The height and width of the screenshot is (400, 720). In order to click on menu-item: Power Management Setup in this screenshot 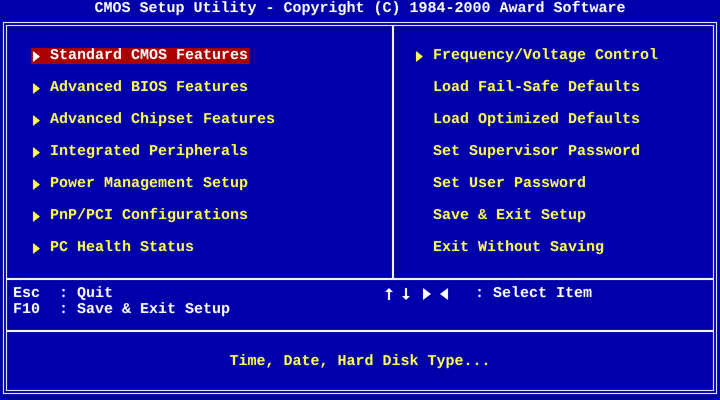, I will do `click(140, 184)`.